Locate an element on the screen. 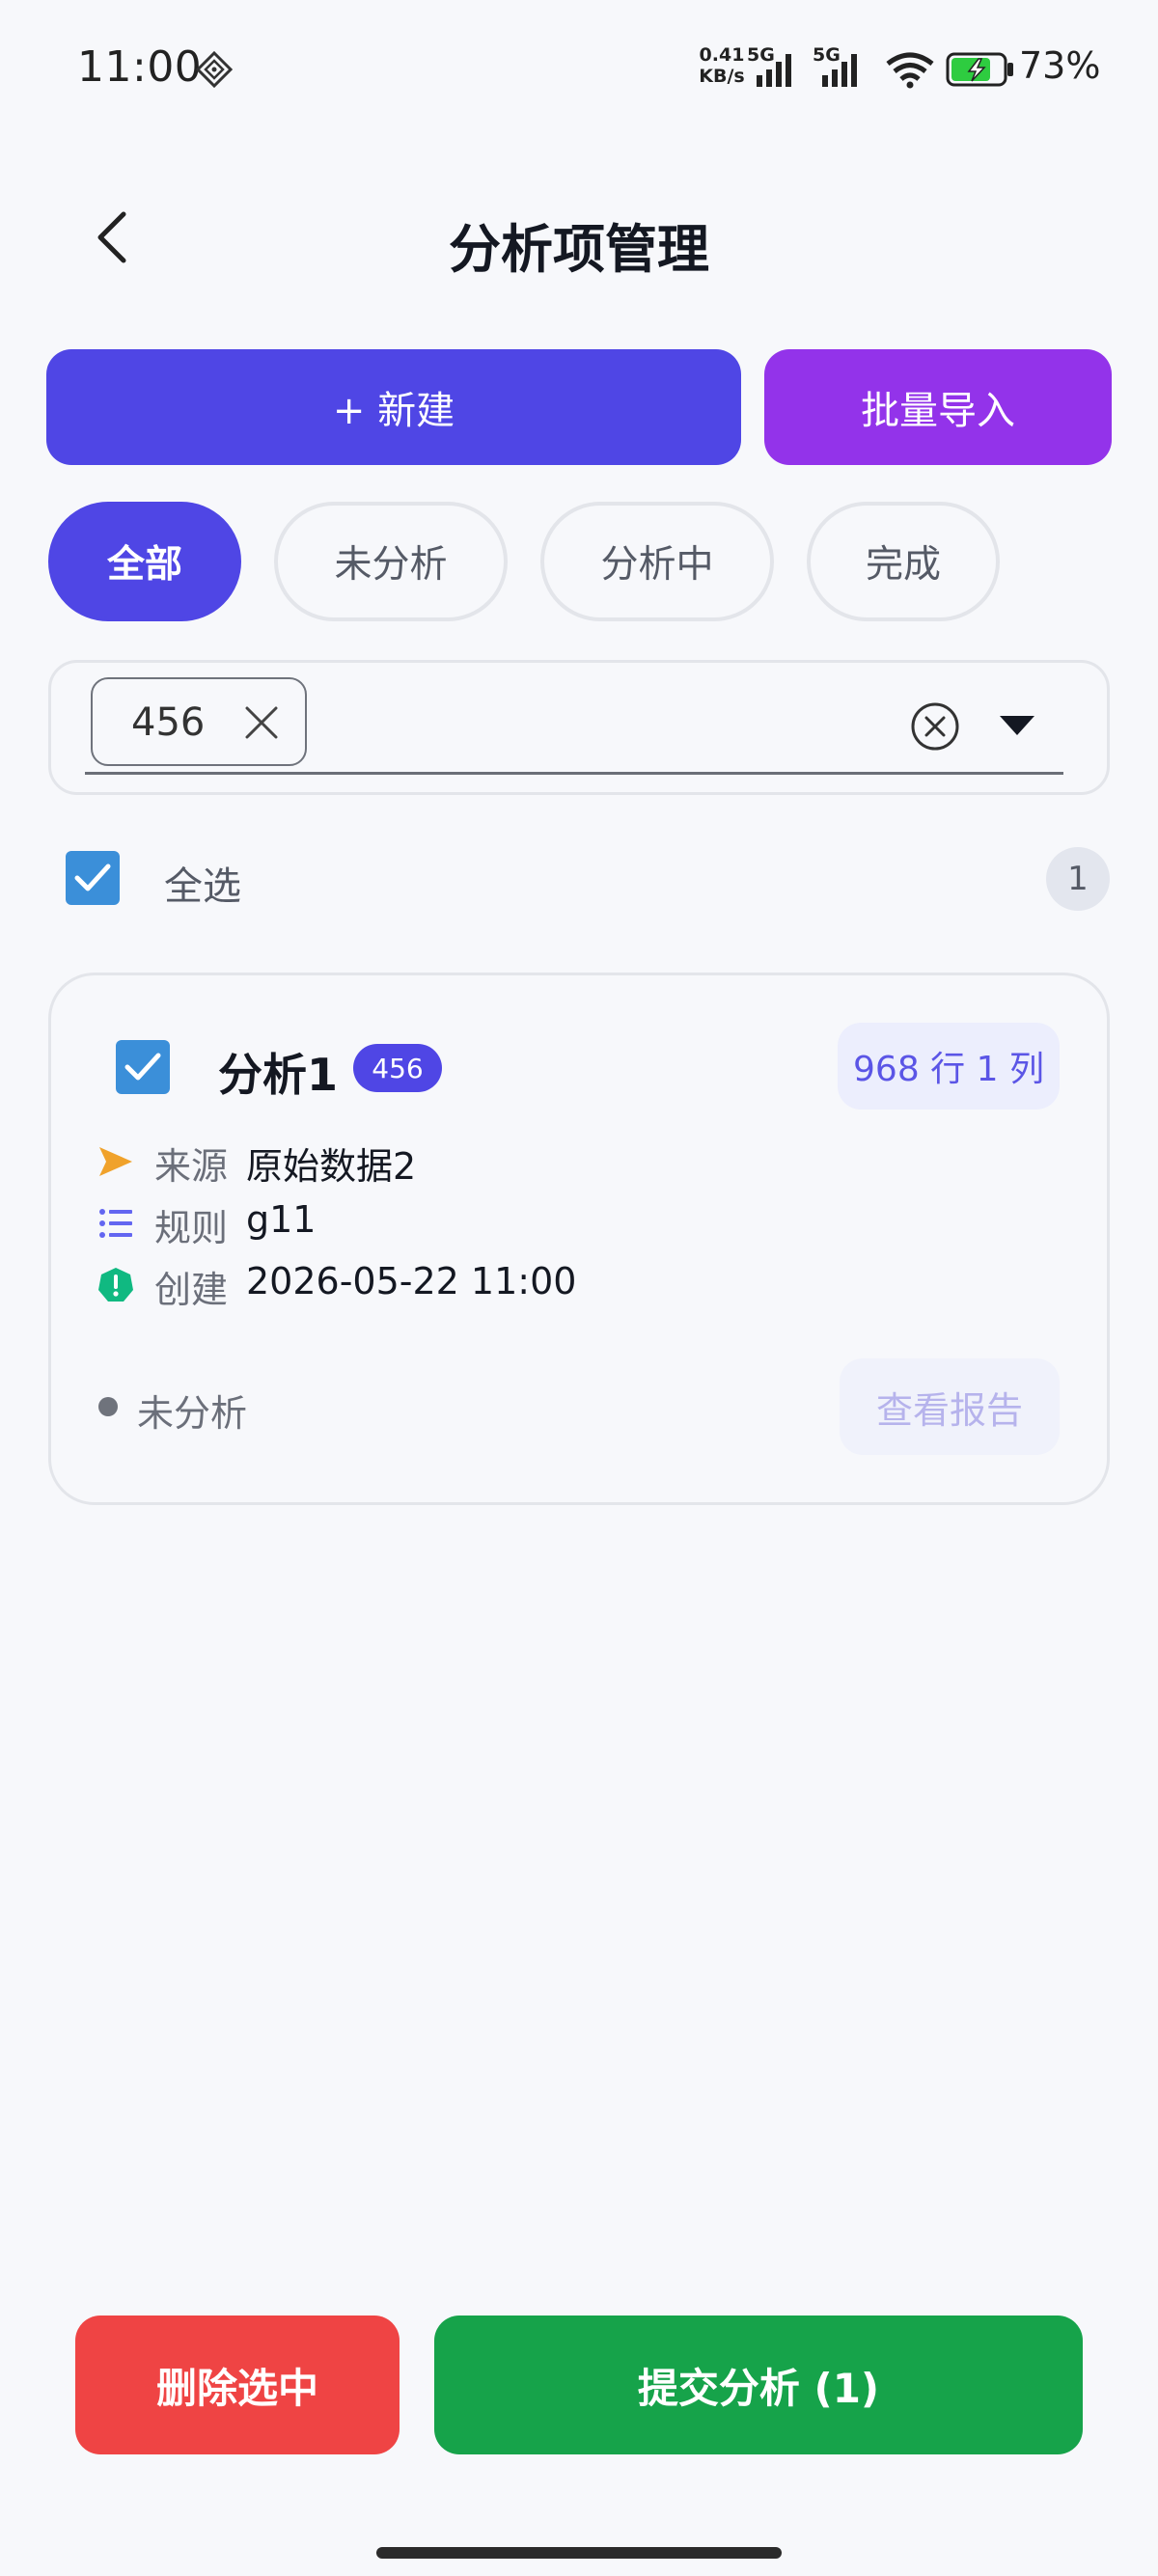  page-title: 分析项管理 is located at coordinates (579, 249).